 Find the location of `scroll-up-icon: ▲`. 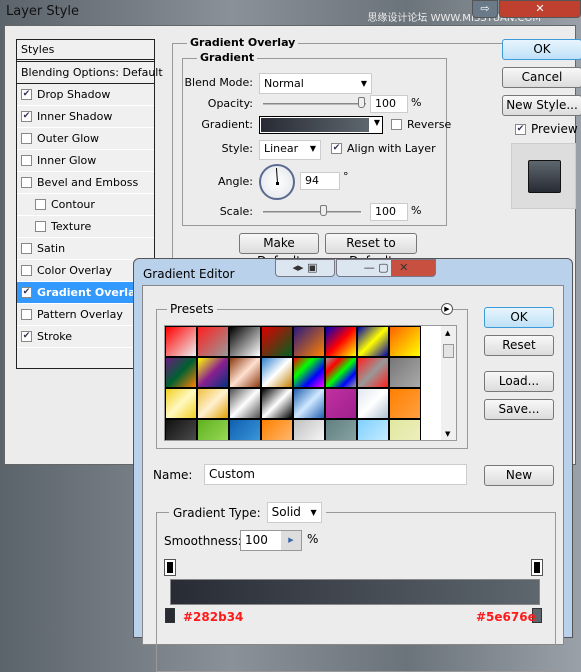

scroll-up-icon: ▲ is located at coordinates (447, 333).